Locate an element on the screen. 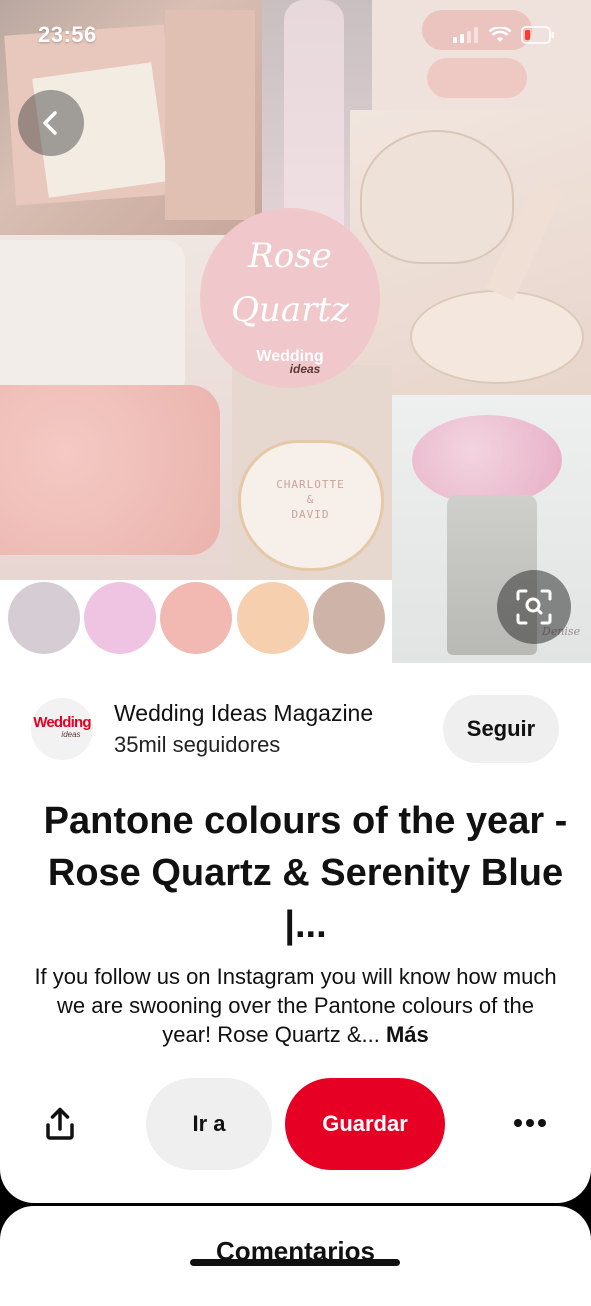 The width and height of the screenshot is (591, 1306). shoes-photo is located at coordinates (470, 252).